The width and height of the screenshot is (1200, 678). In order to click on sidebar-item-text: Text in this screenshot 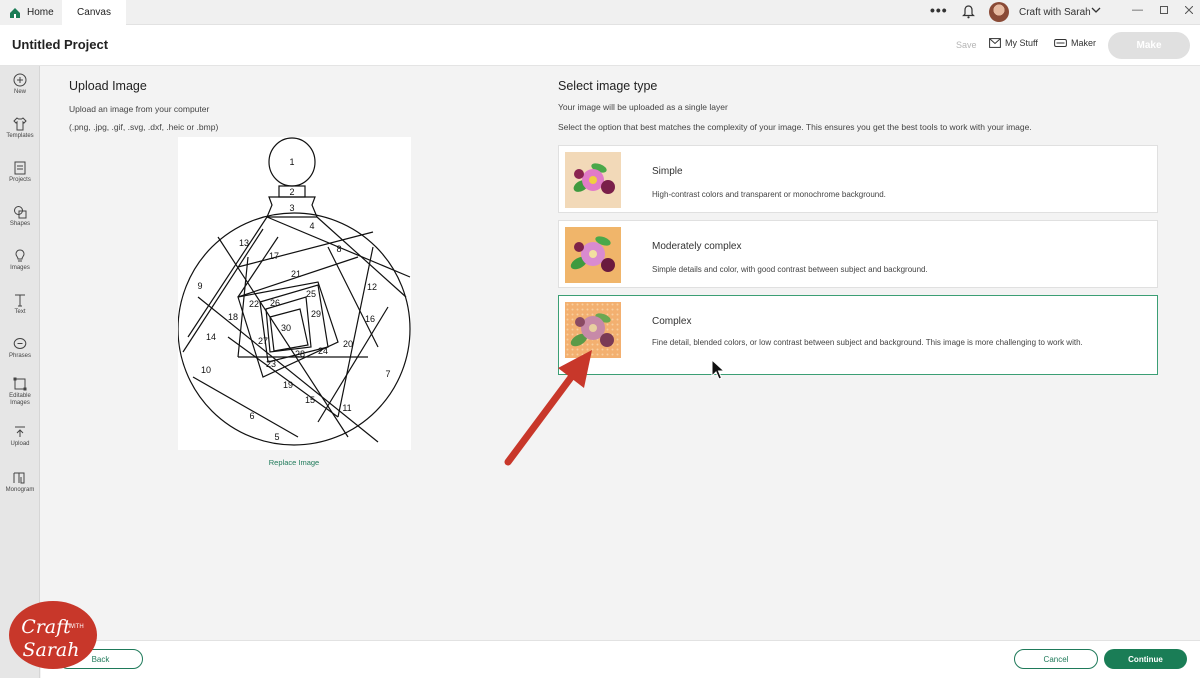, I will do `click(20, 304)`.